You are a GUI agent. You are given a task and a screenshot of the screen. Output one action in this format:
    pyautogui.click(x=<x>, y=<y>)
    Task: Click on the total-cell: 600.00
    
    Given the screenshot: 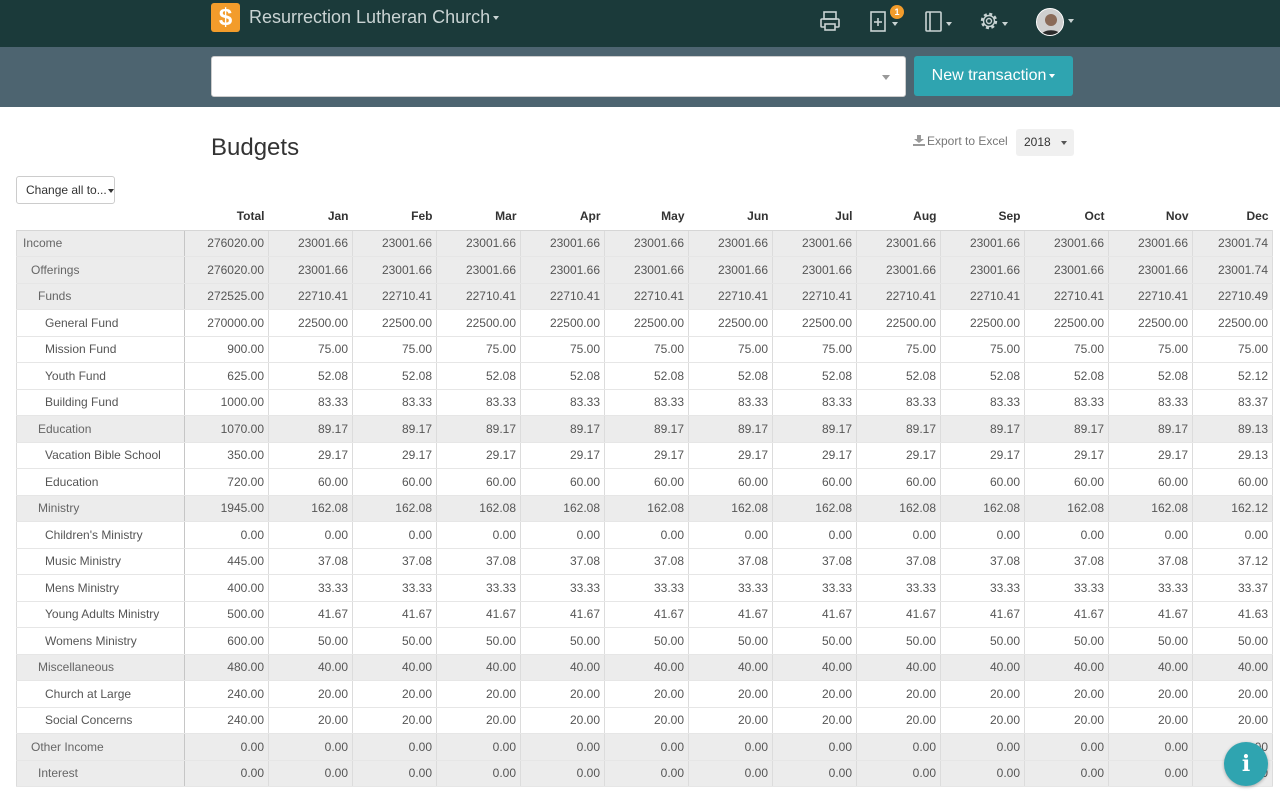 What is the action you would take?
    pyautogui.click(x=226, y=641)
    